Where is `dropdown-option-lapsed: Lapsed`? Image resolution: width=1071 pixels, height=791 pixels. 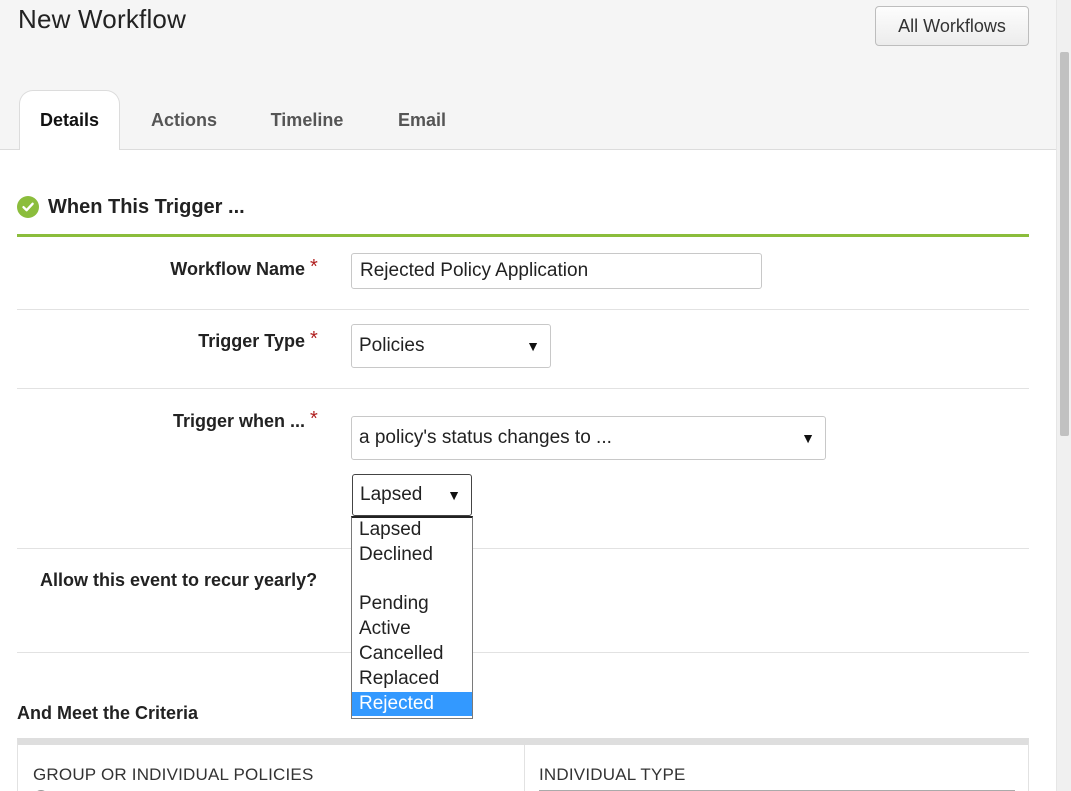 dropdown-option-lapsed: Lapsed is located at coordinates (412, 530).